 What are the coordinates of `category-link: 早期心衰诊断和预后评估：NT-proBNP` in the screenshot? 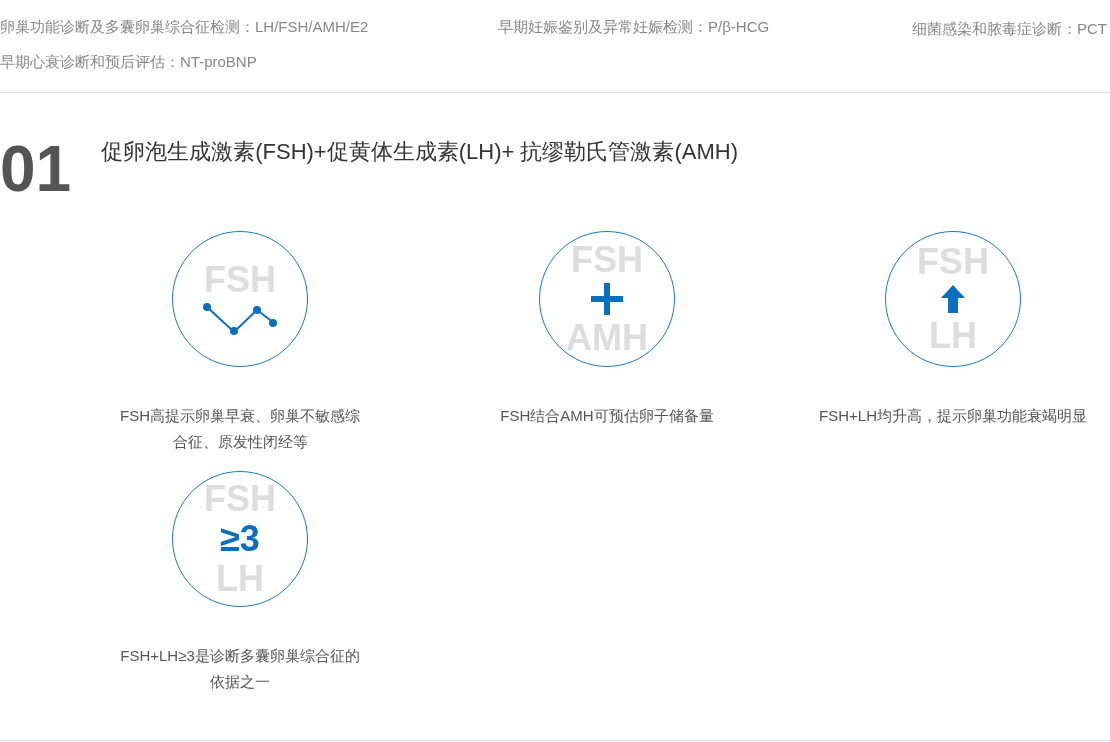 It's located at (249, 62).